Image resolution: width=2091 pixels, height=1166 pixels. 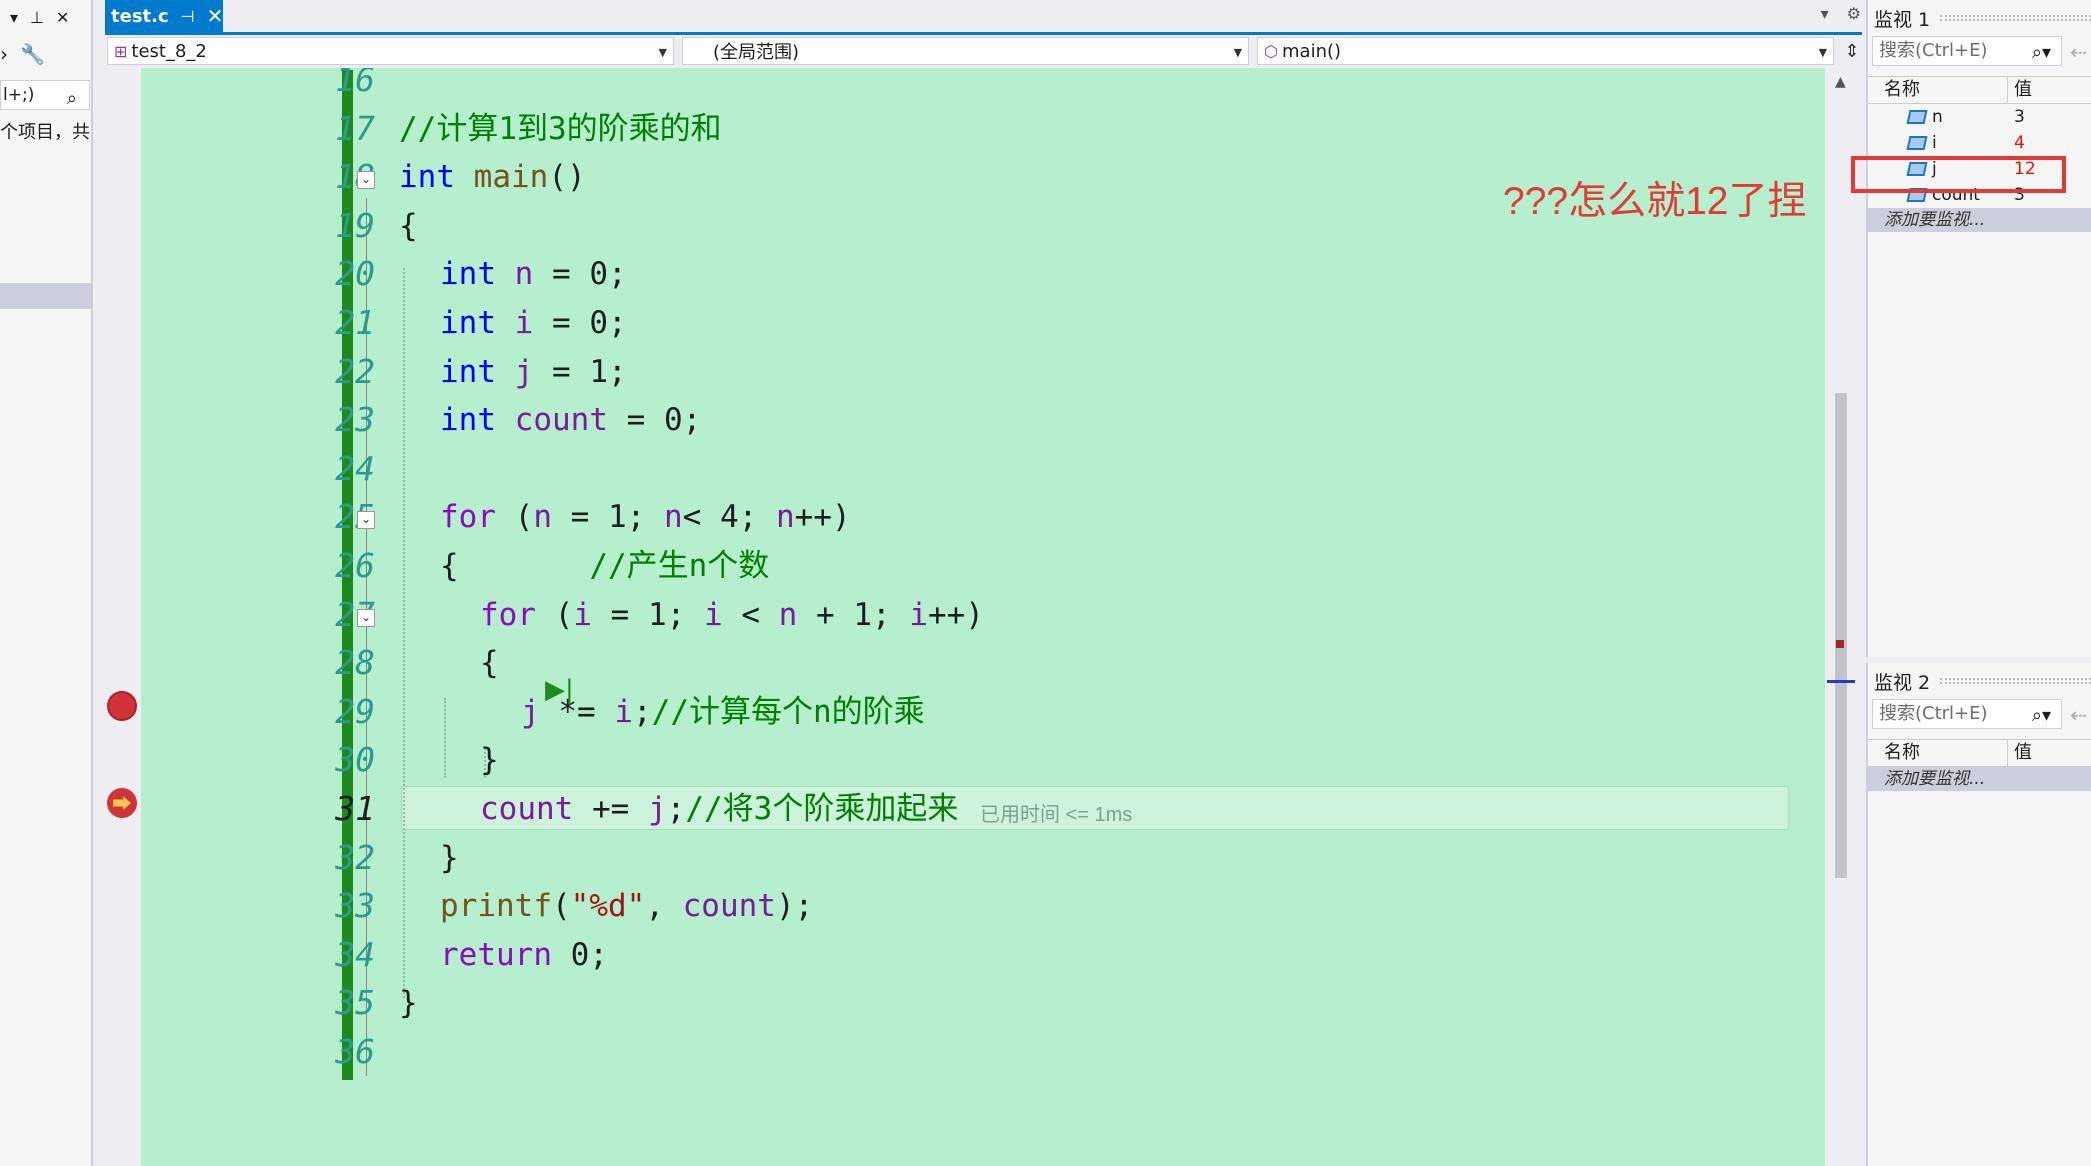 What do you see at coordinates (45, 54) in the screenshot?
I see `left-toolbar-secondary: › 🔧` at bounding box center [45, 54].